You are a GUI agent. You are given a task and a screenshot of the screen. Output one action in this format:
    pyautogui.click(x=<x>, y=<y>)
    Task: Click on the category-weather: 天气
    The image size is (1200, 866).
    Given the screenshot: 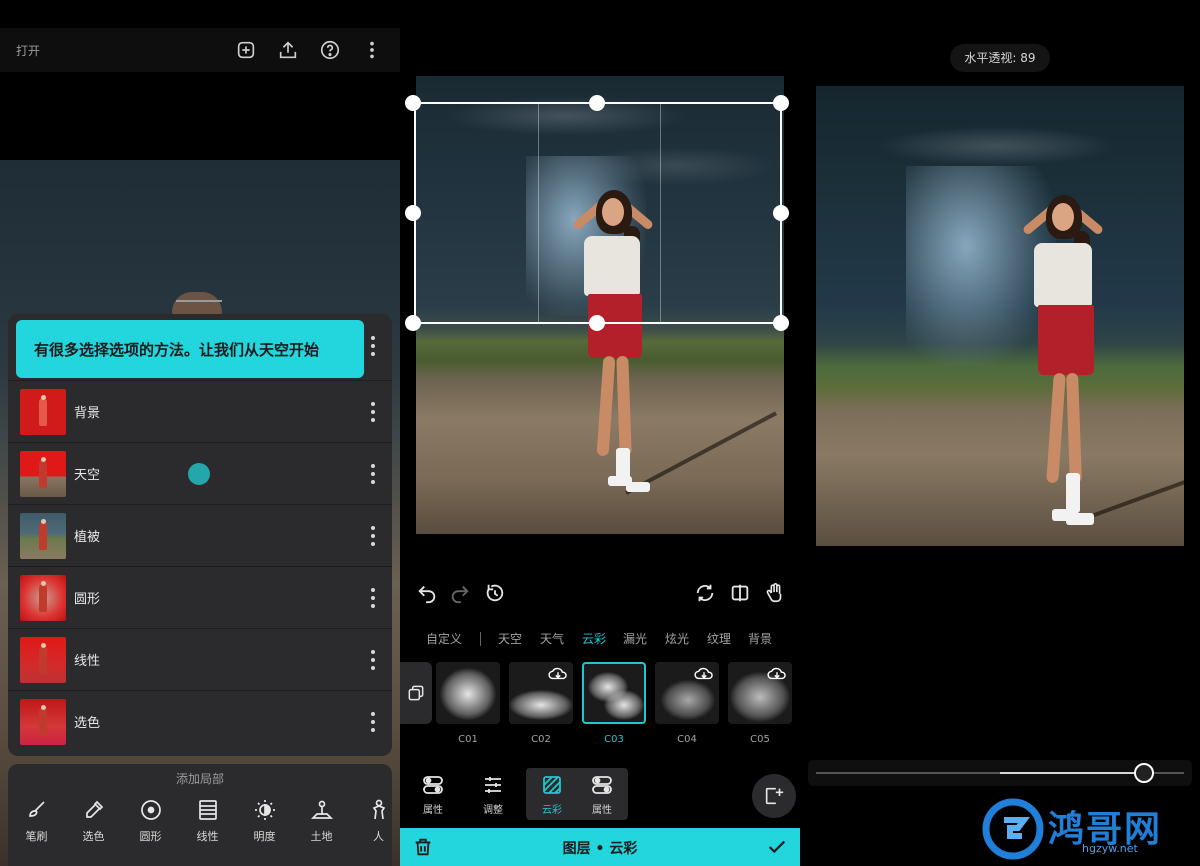 What is the action you would take?
    pyautogui.click(x=552, y=638)
    